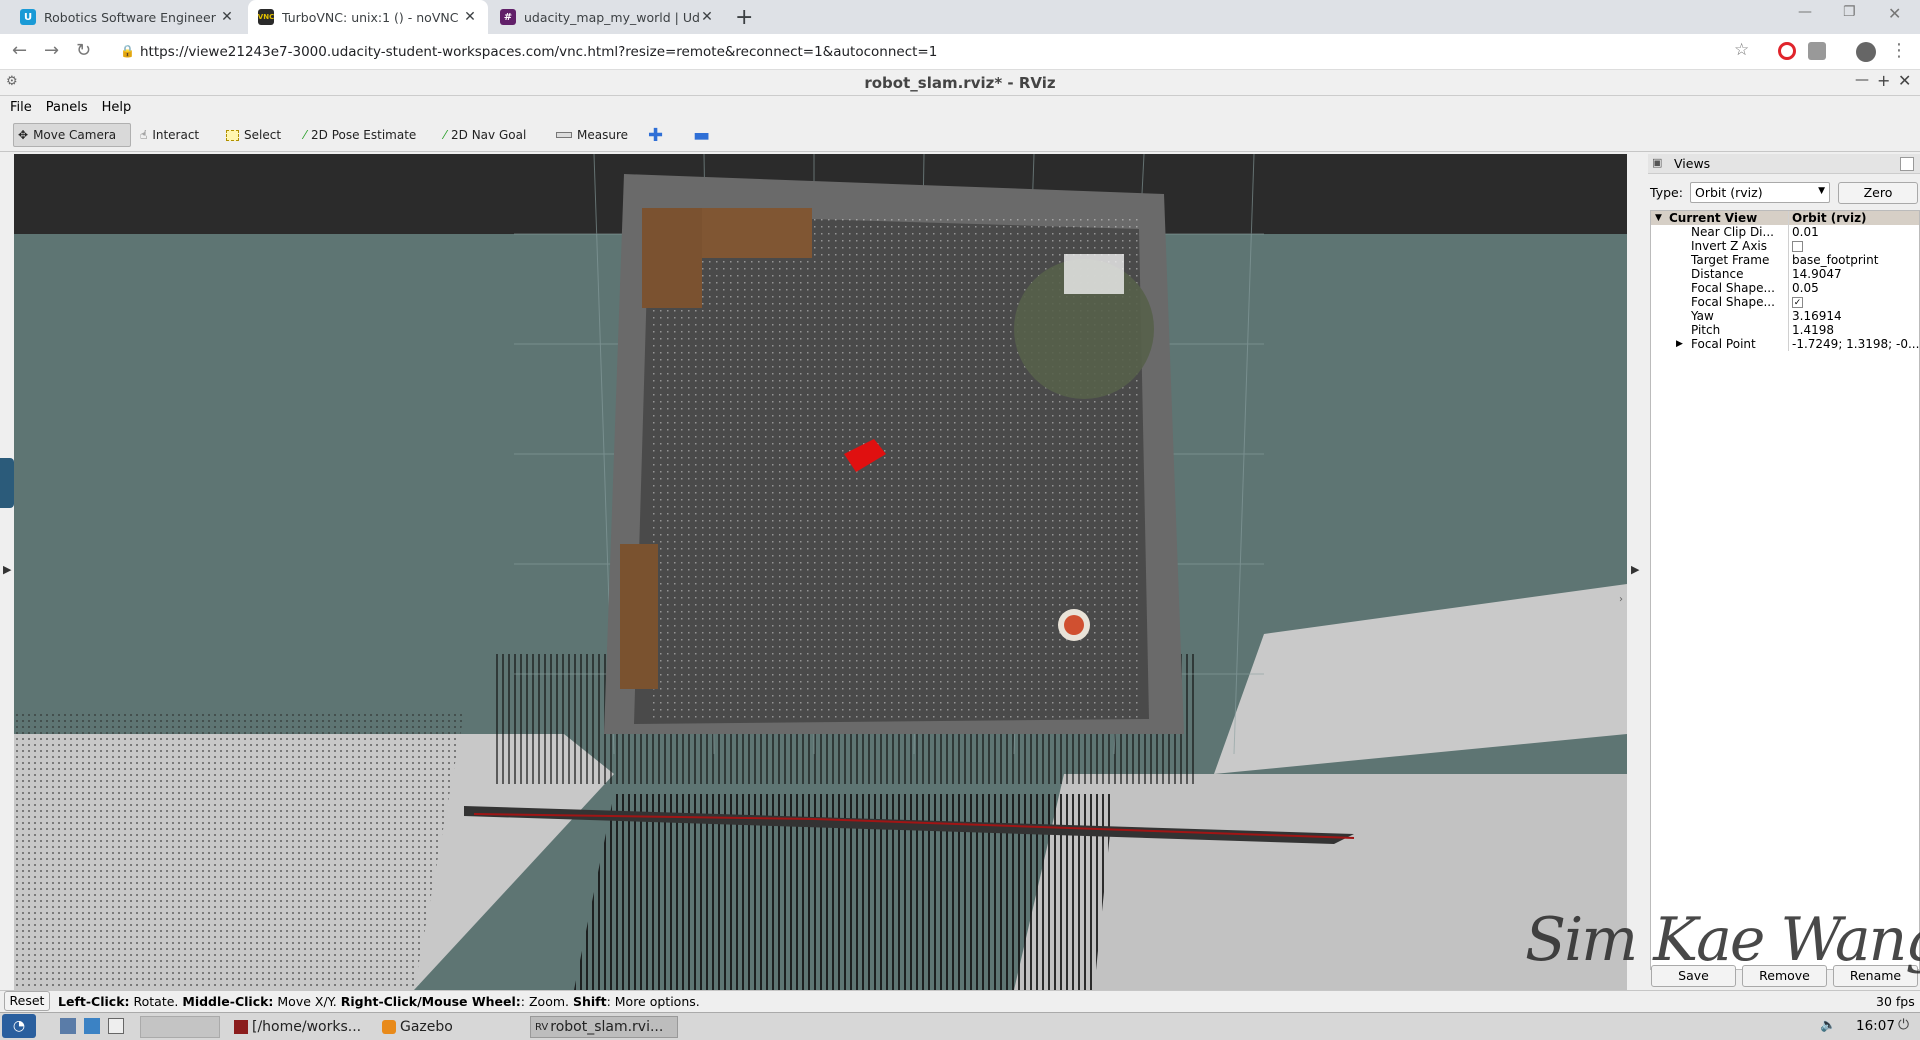 The width and height of the screenshot is (1920, 1040). I want to click on menu-help: Help, so click(117, 107).